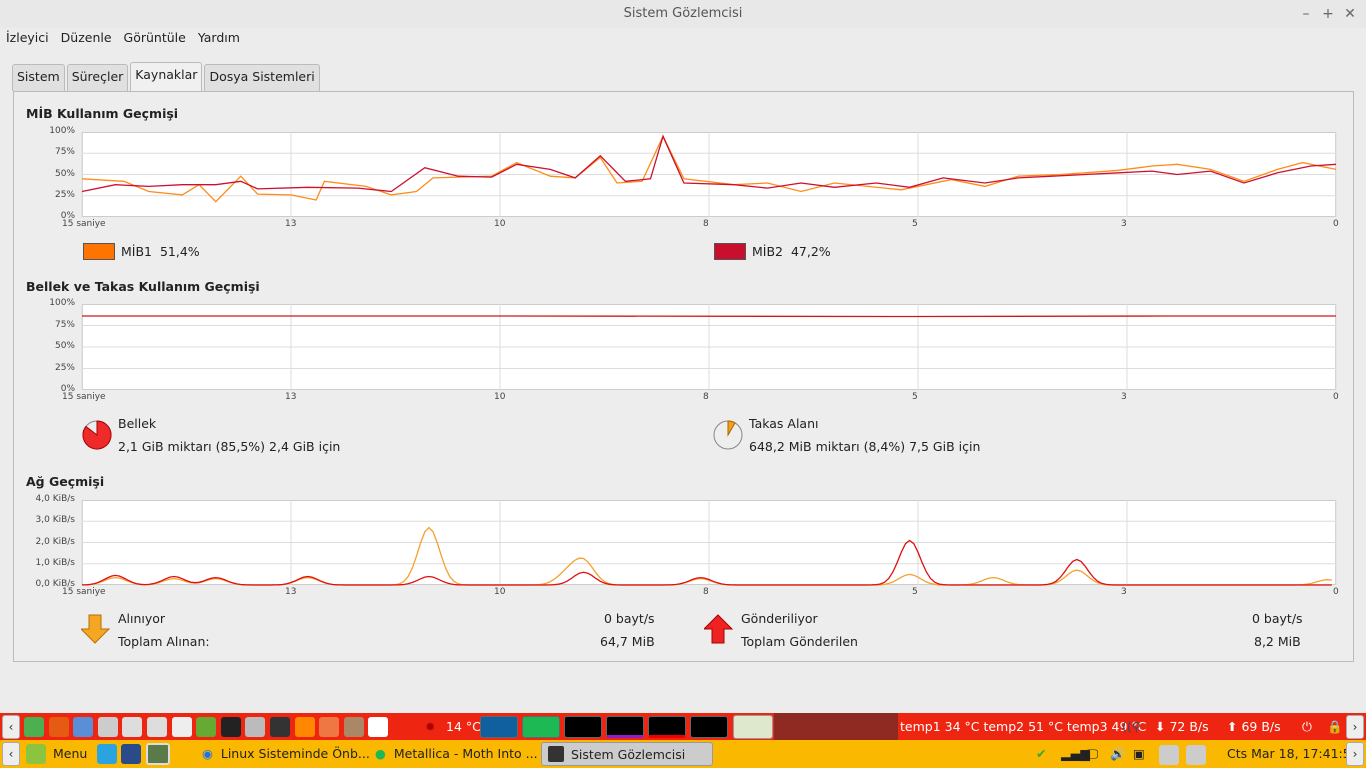 The width and height of the screenshot is (1366, 768). What do you see at coordinates (36, 754) in the screenshot?
I see `mint-menu-icon` at bounding box center [36, 754].